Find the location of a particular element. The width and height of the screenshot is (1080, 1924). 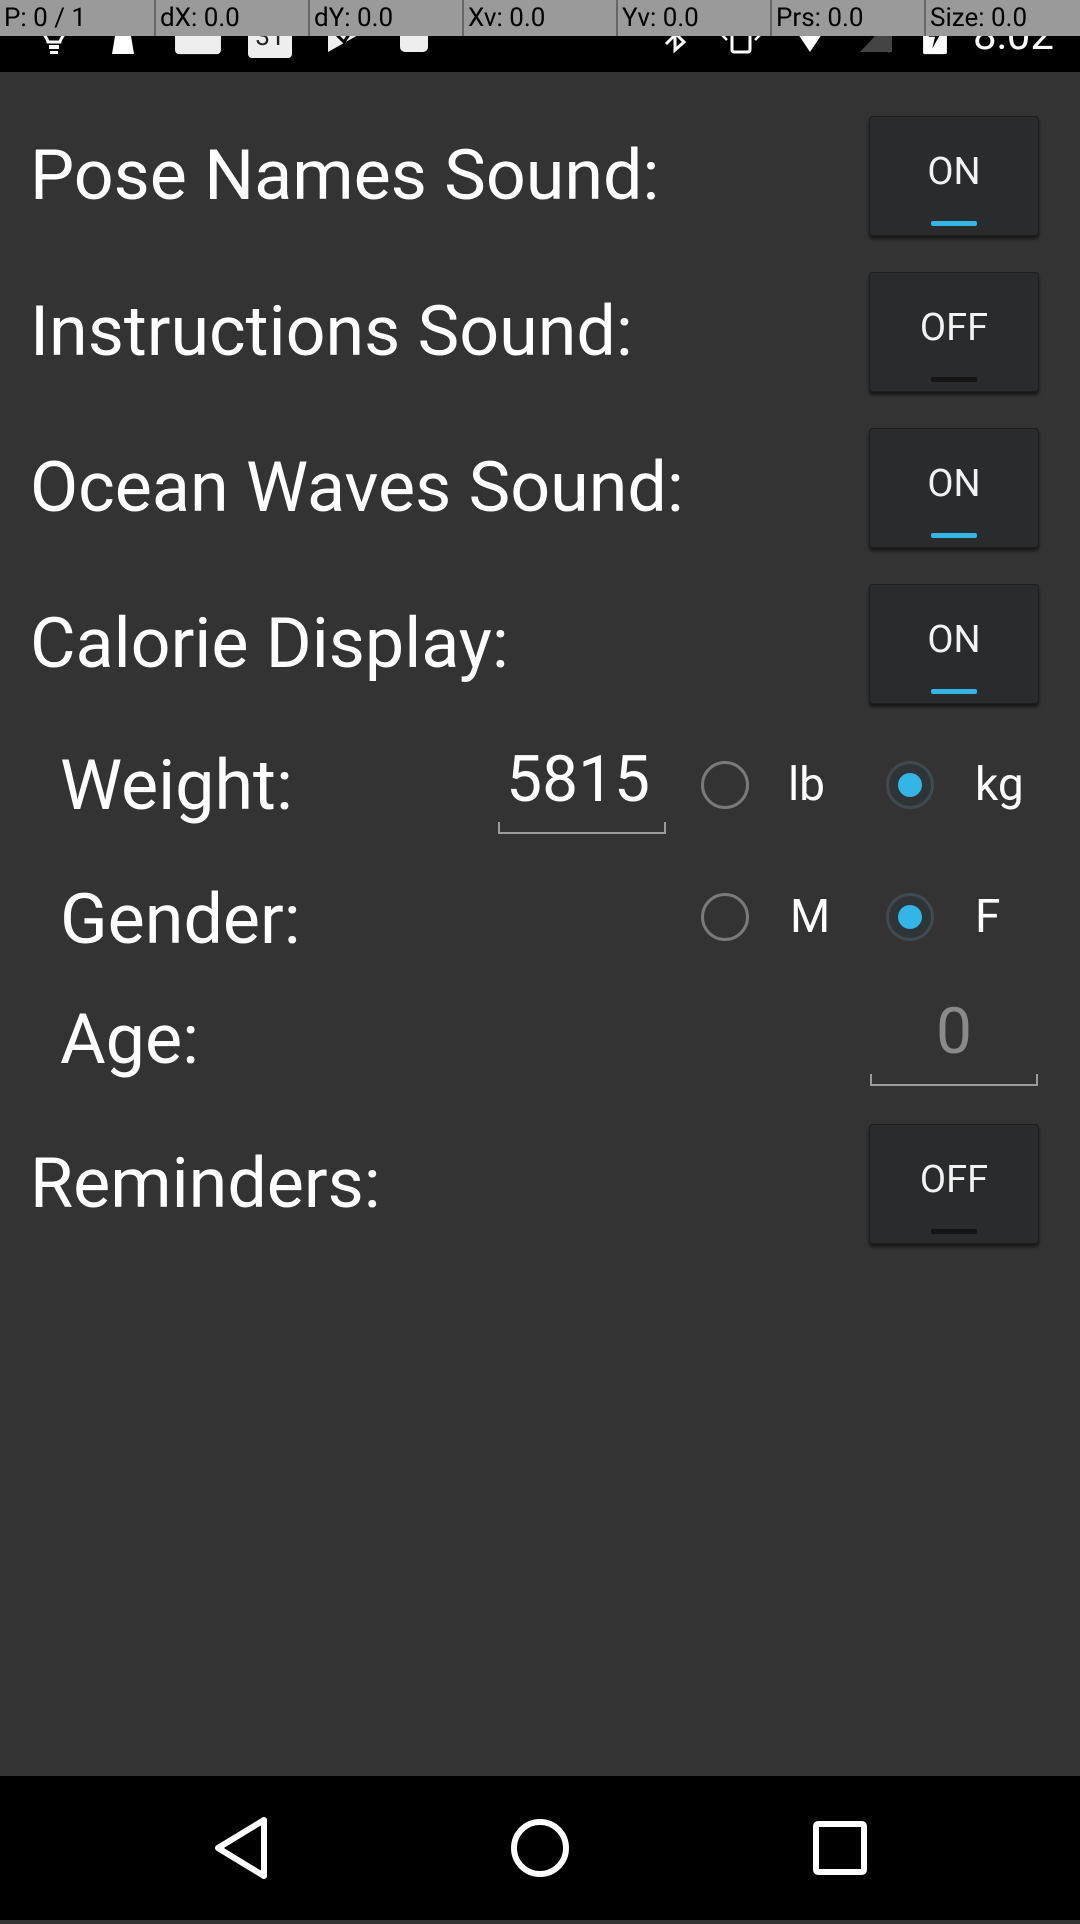

gender-m-radio is located at coordinates (725, 917).